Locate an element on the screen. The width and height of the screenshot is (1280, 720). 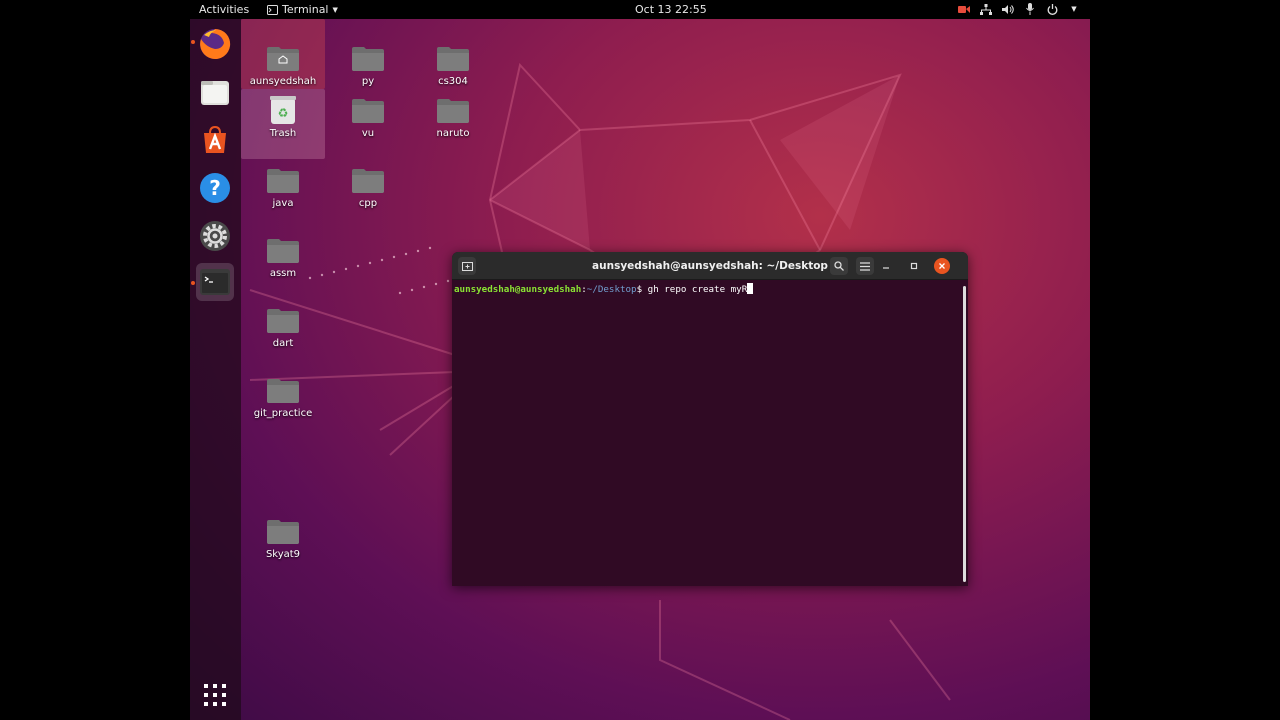
dock-item-settings is located at coordinates (215, 236).